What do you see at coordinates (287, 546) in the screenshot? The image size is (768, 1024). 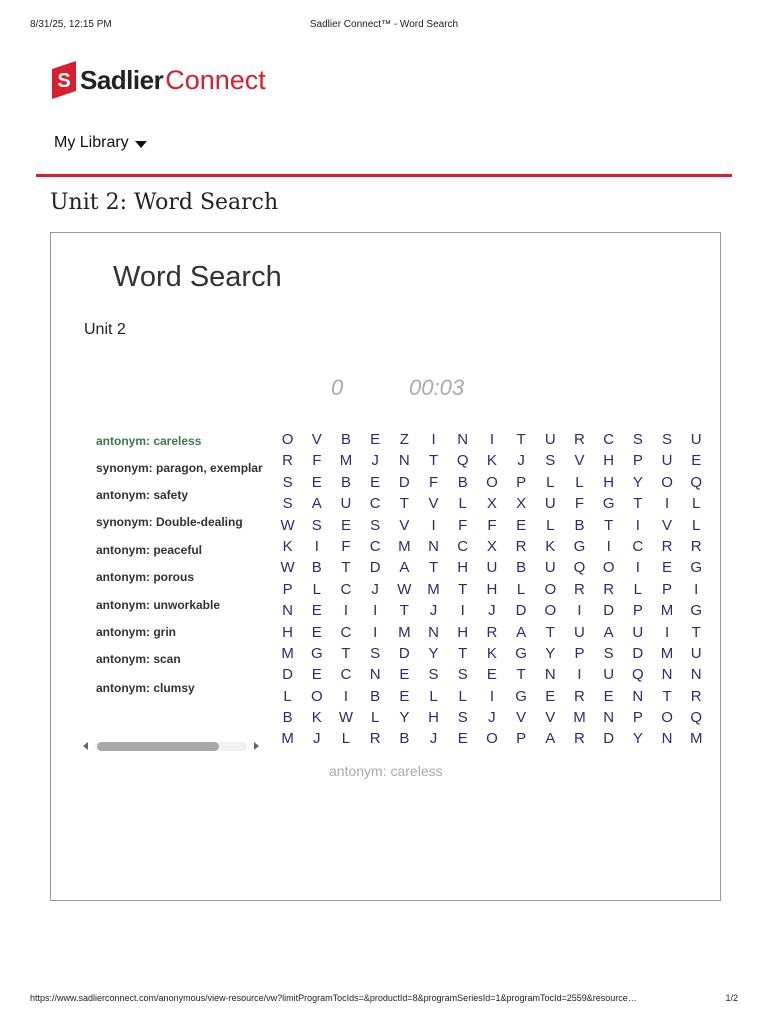 I see `grid-letter-cell: K` at bounding box center [287, 546].